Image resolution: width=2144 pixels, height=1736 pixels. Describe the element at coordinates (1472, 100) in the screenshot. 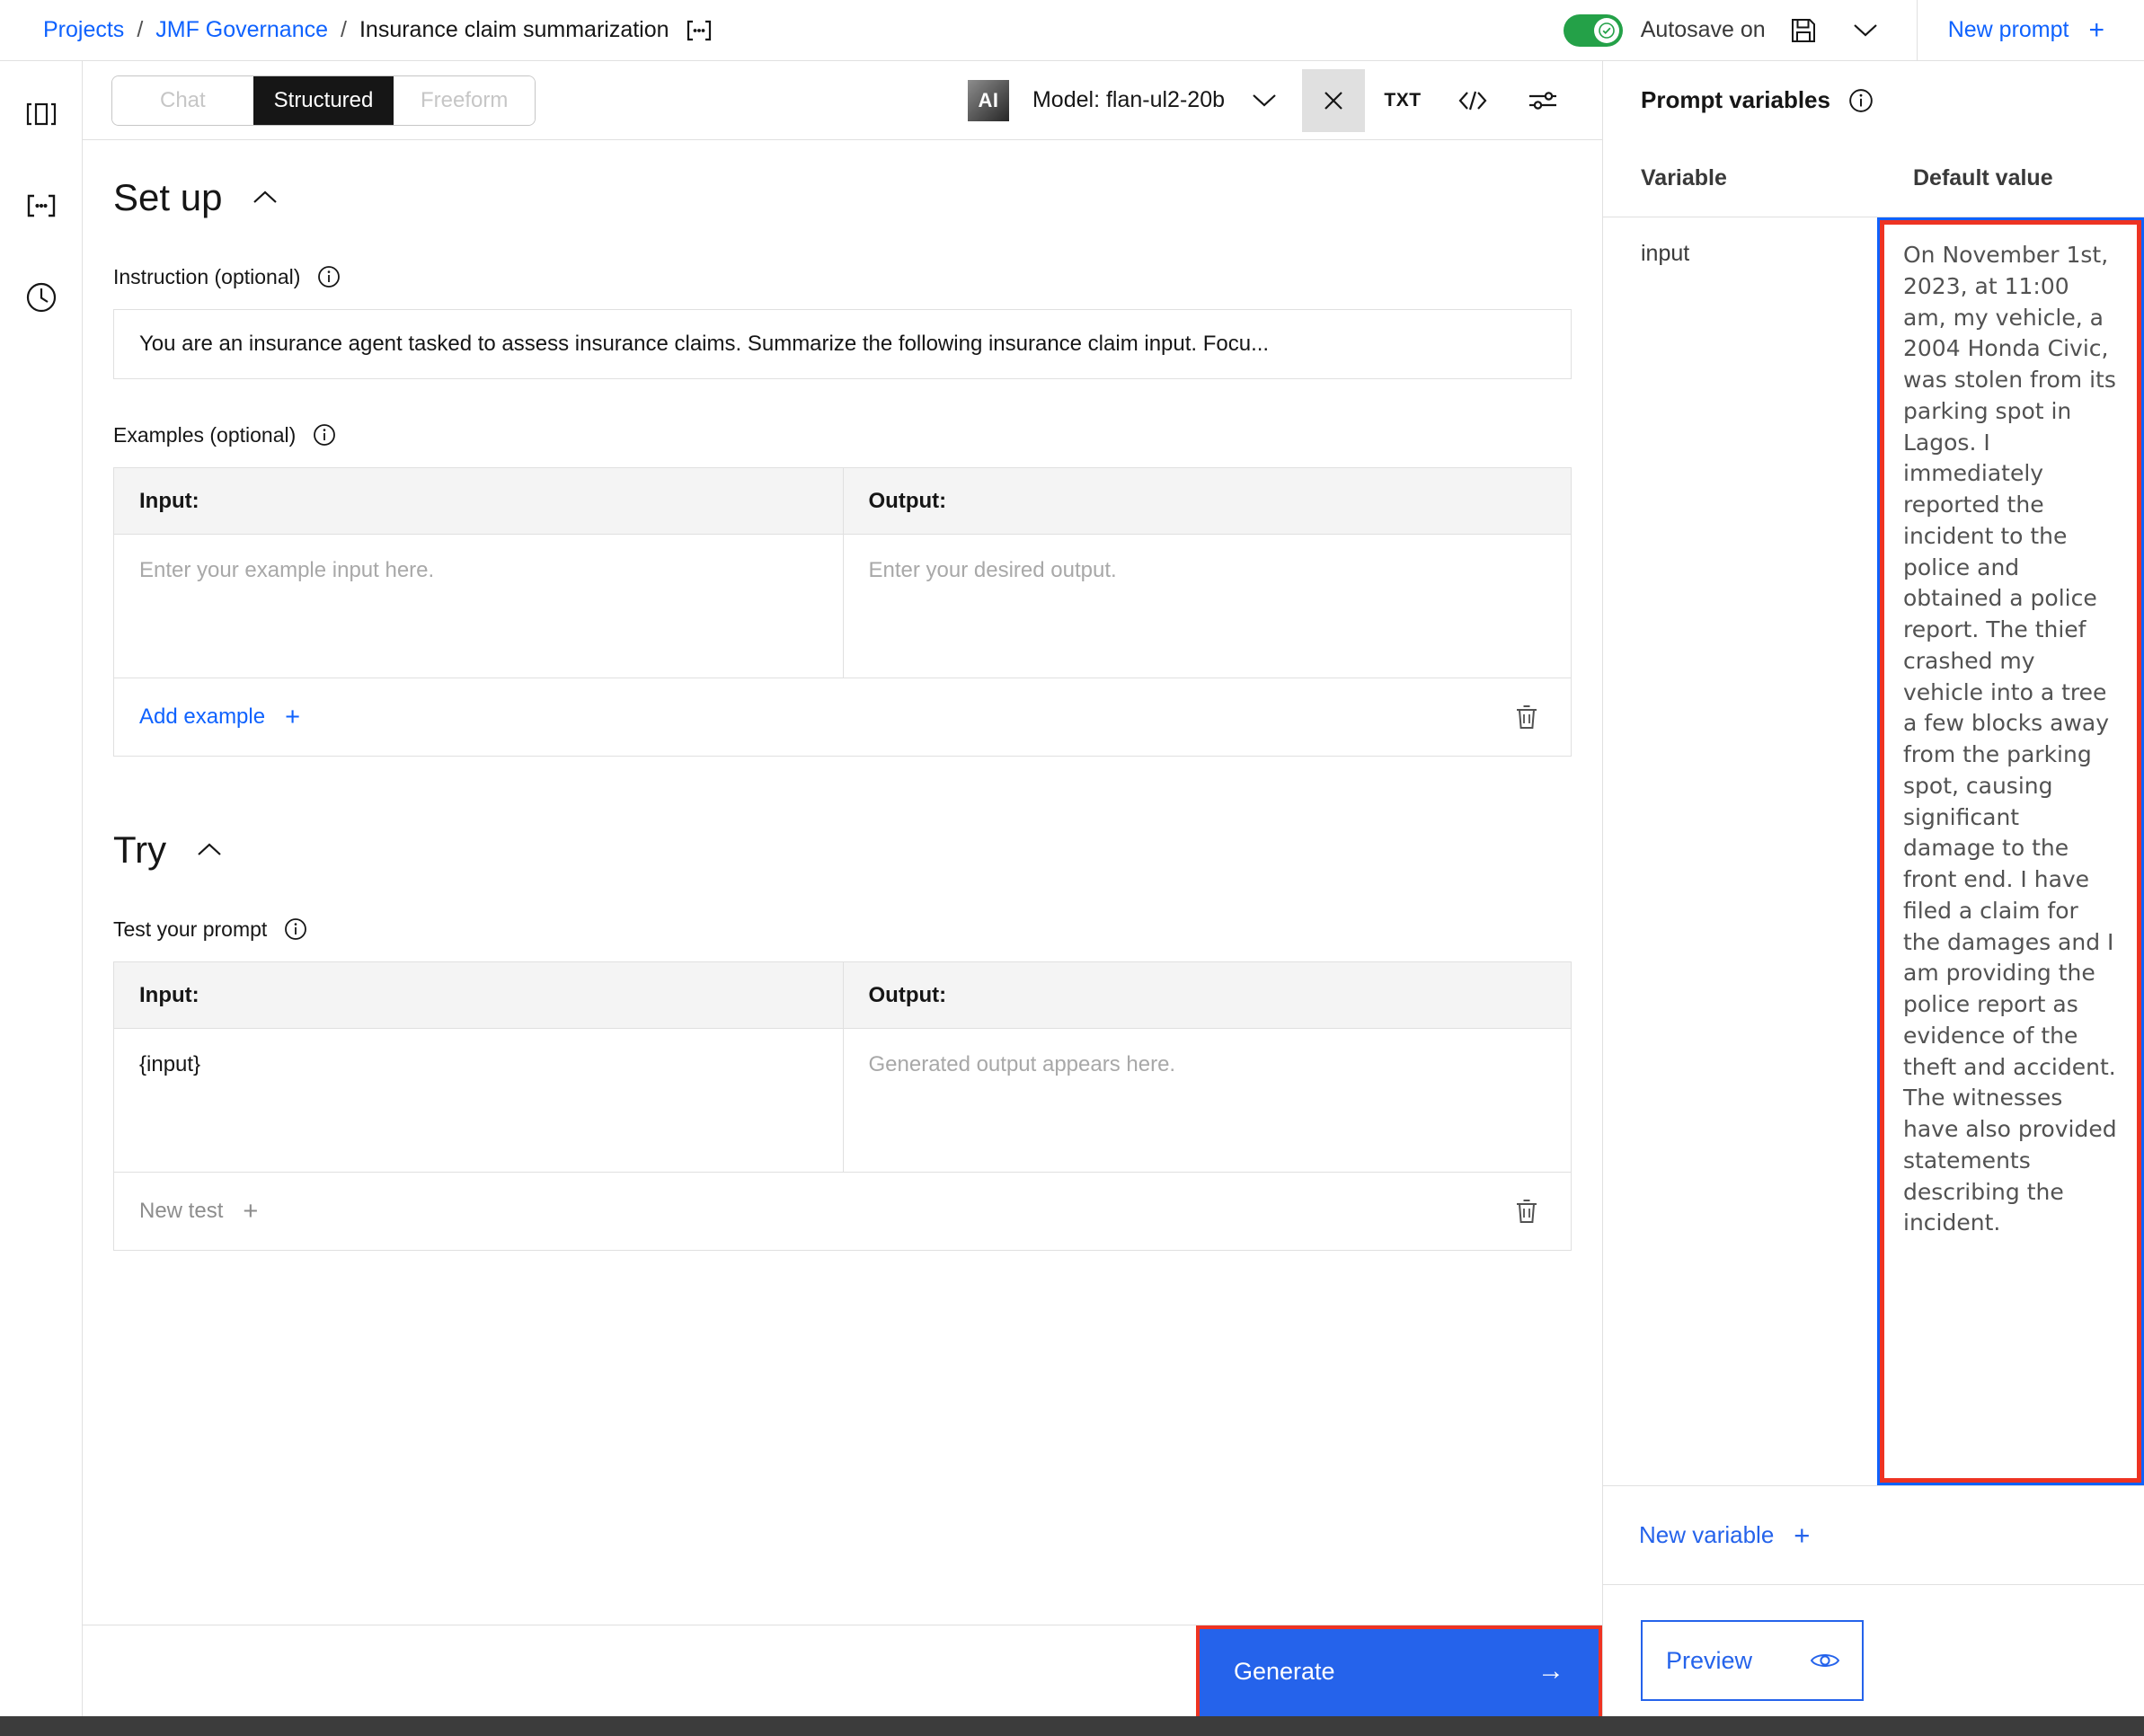

I see `code-brackets-icon` at that location.